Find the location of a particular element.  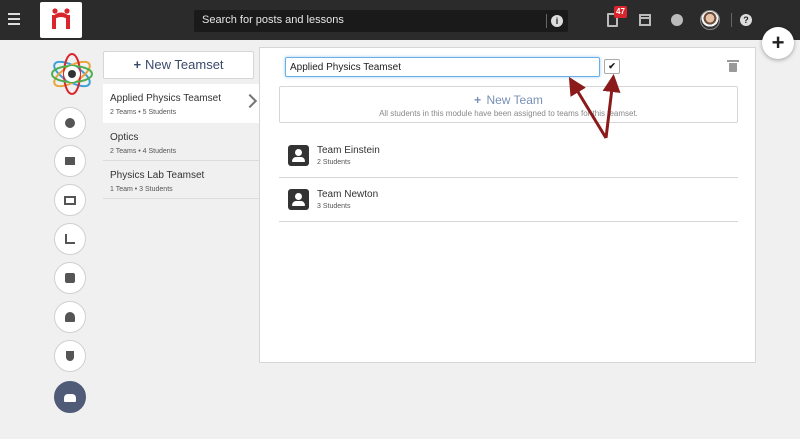

discussion-nav-button is located at coordinates (70, 123).